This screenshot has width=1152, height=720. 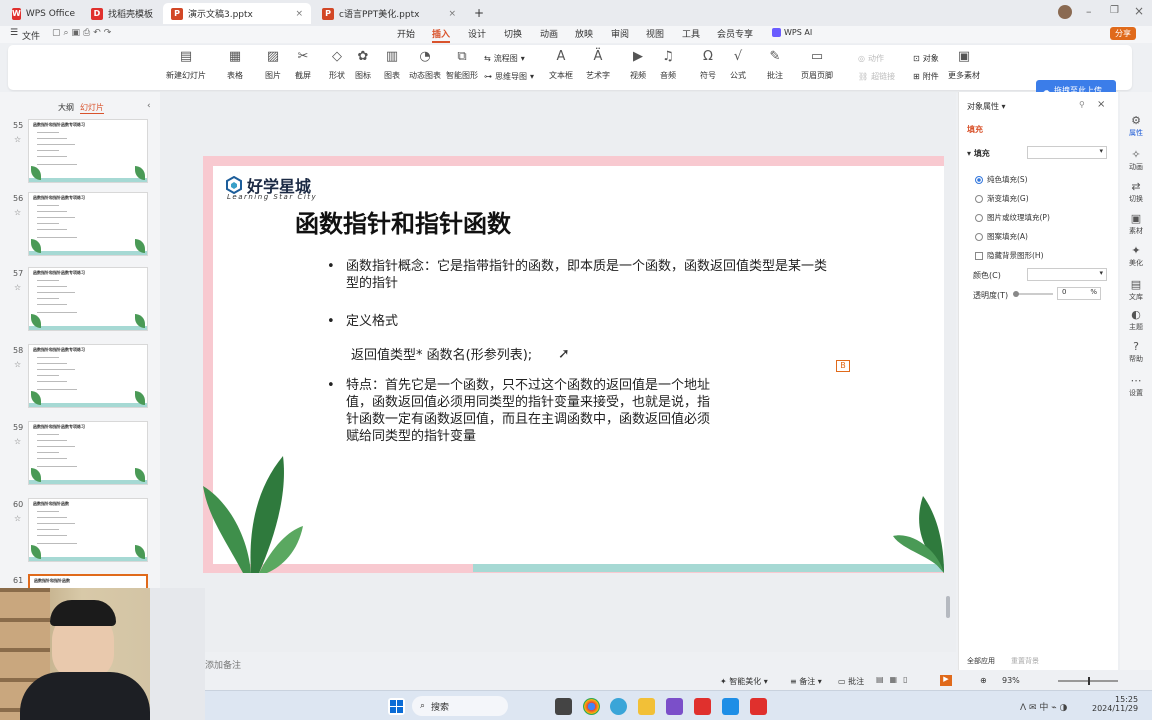 I want to click on menu-transition: 切换, so click(x=513, y=33).